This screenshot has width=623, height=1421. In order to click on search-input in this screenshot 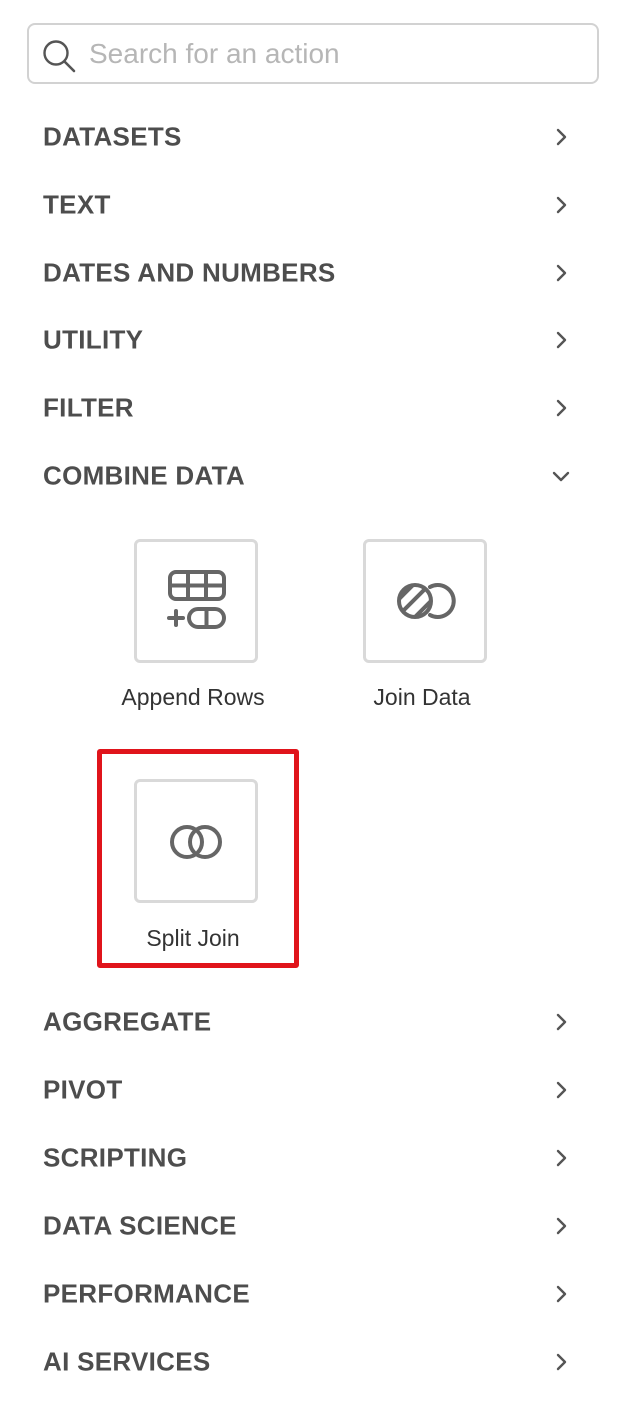, I will do `click(339, 54)`.